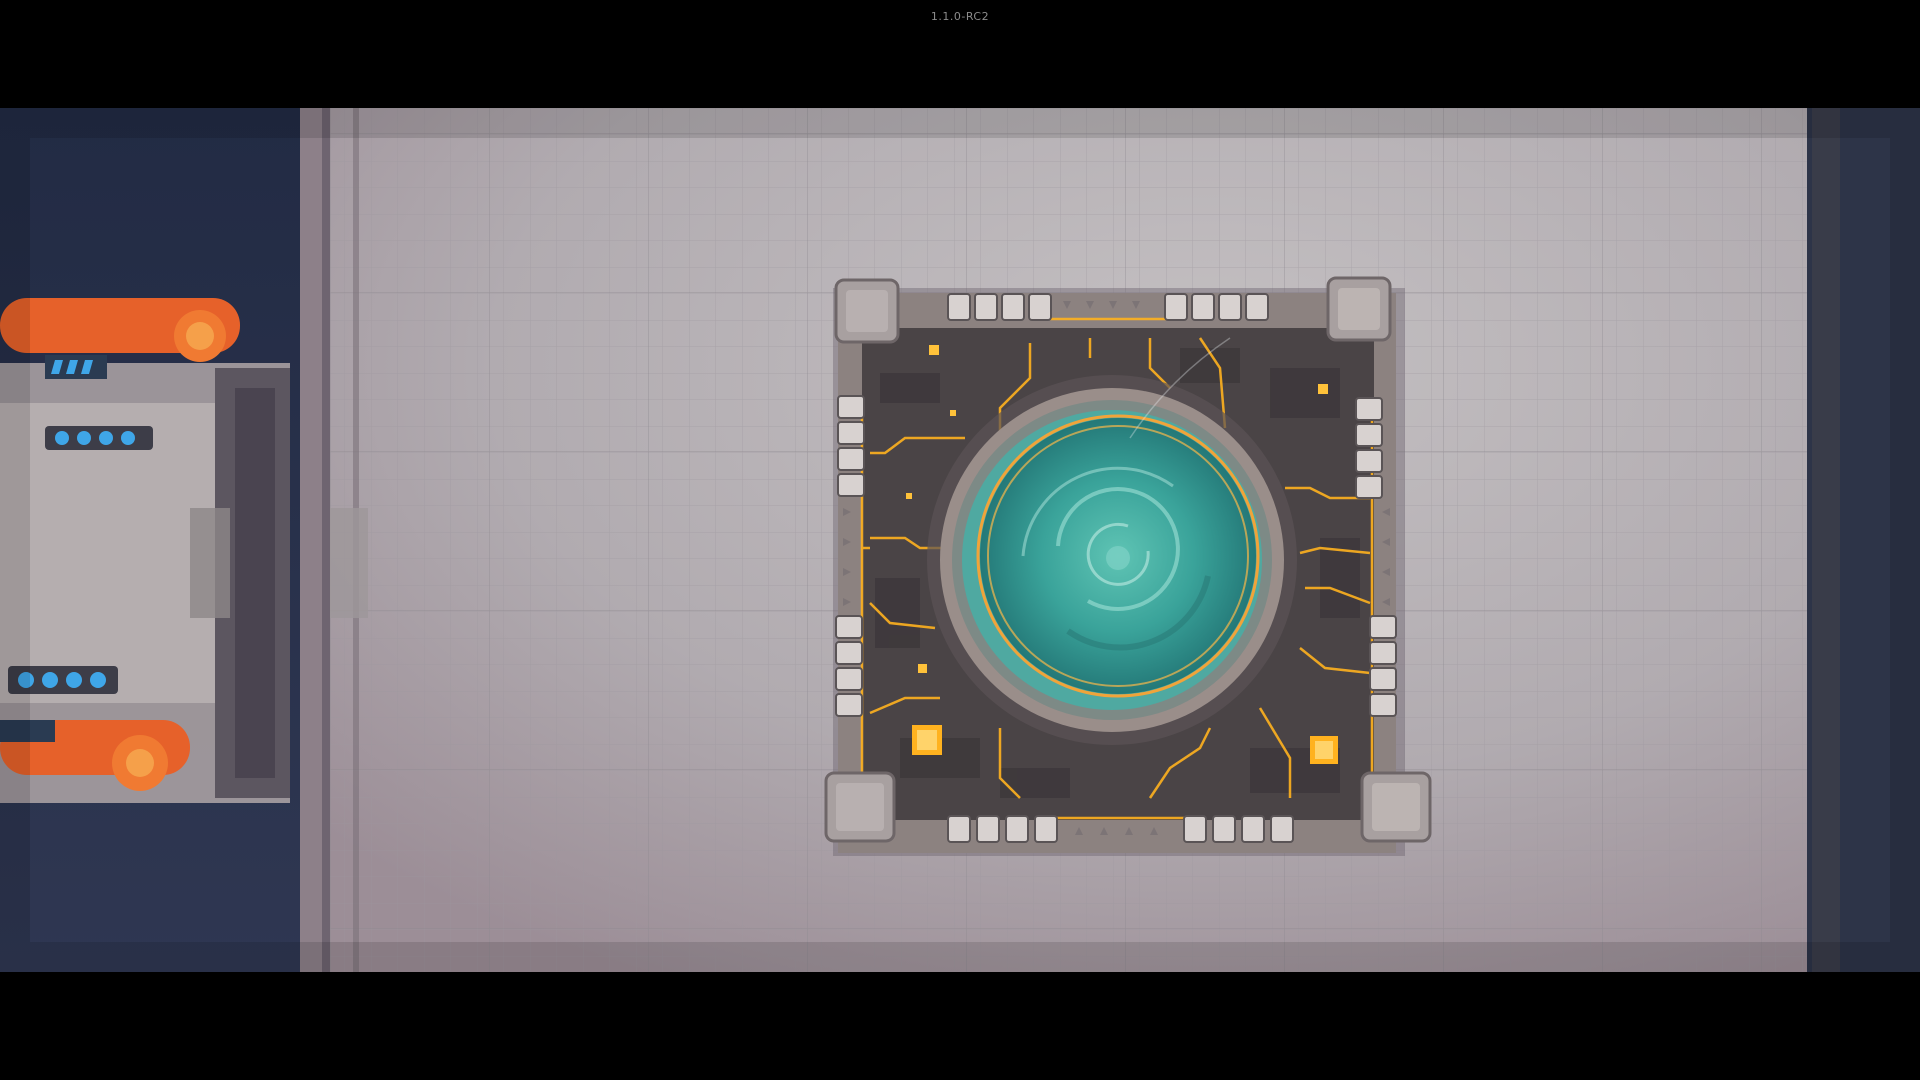 This screenshot has width=1920, height=1080. Describe the element at coordinates (960, 54) in the screenshot. I see `top-letterbox: 1.1.0-RC2` at that location.